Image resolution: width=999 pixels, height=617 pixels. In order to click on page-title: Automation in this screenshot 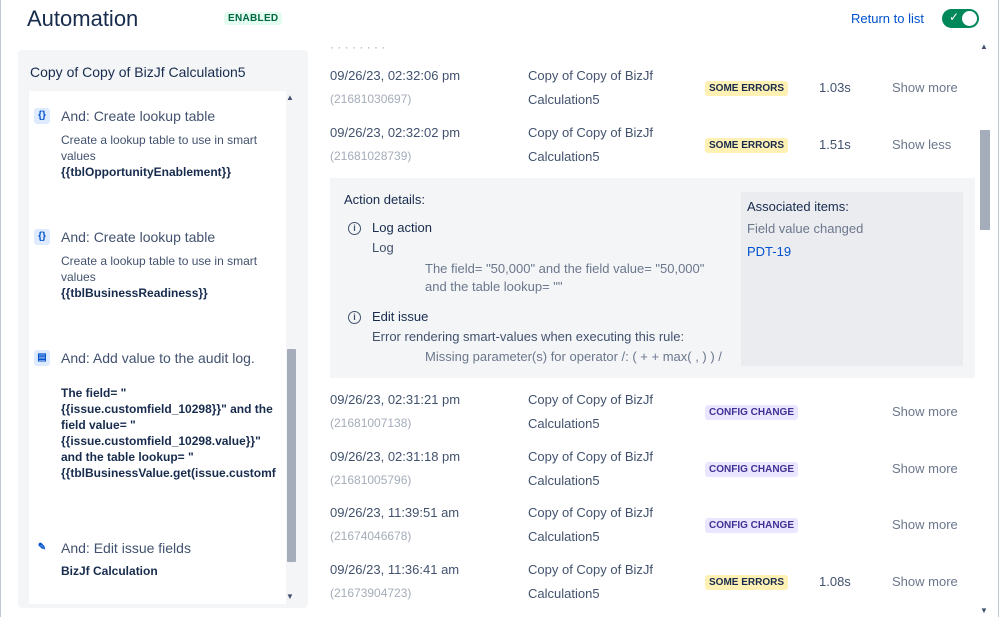, I will do `click(83, 18)`.